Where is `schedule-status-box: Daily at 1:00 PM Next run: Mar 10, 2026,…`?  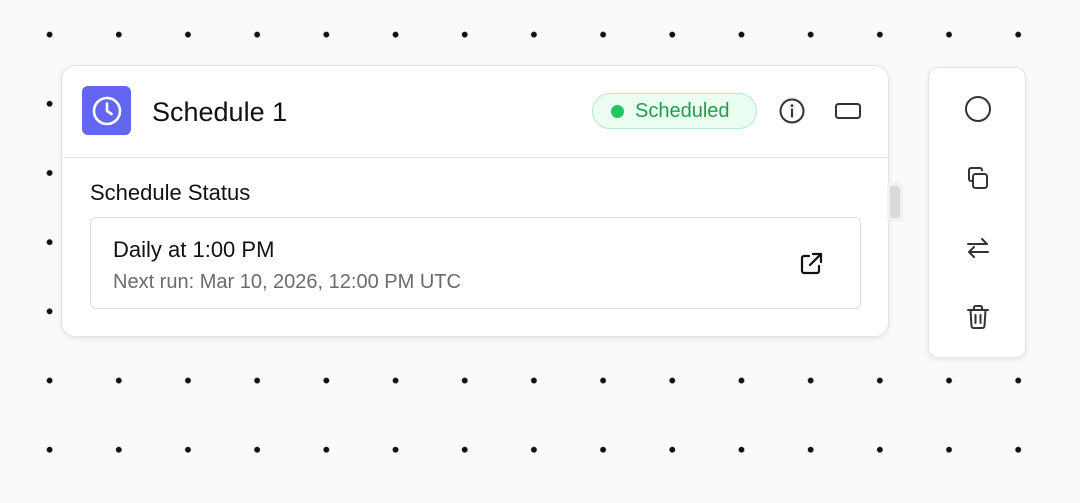 schedule-status-box: Daily at 1:00 PM Next run: Mar 10, 2026,… is located at coordinates (475, 263).